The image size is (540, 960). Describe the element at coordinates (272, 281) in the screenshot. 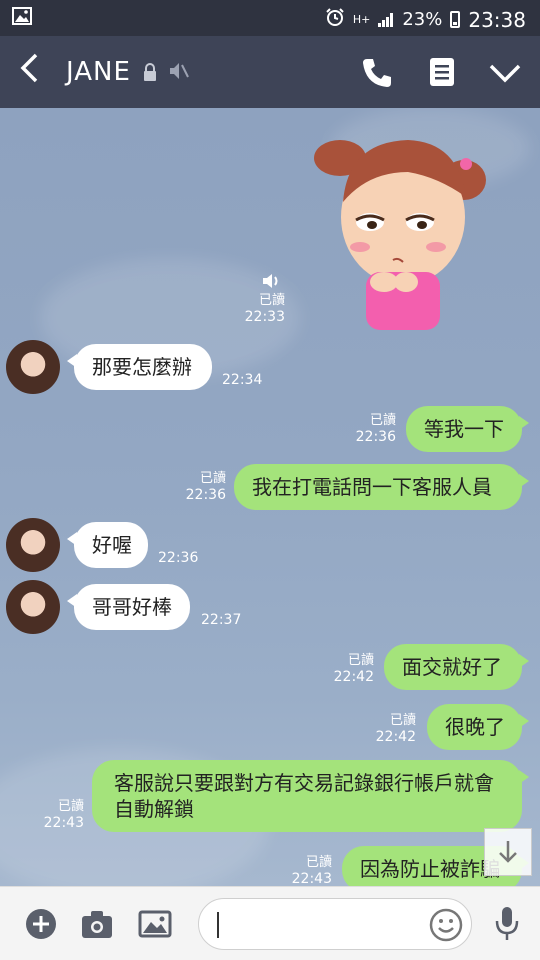

I see `speaker-icon` at that location.